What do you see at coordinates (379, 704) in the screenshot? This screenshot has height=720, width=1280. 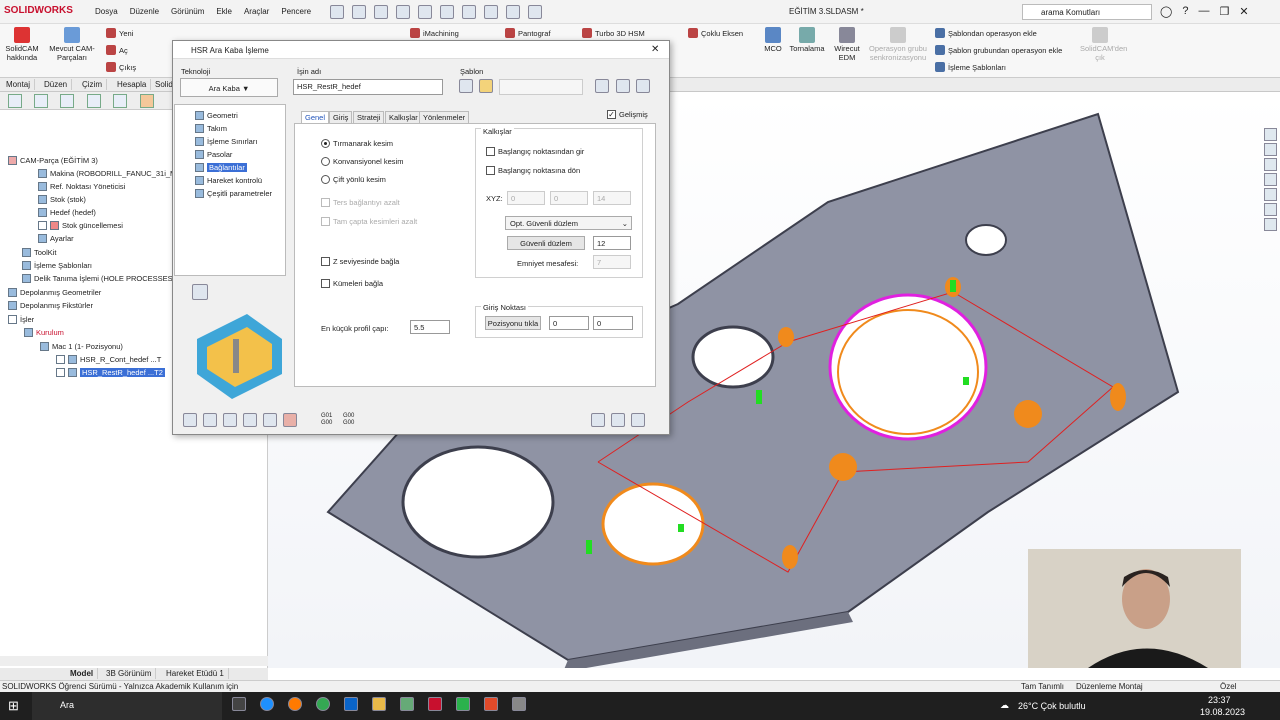 I see `explorer-icon` at bounding box center [379, 704].